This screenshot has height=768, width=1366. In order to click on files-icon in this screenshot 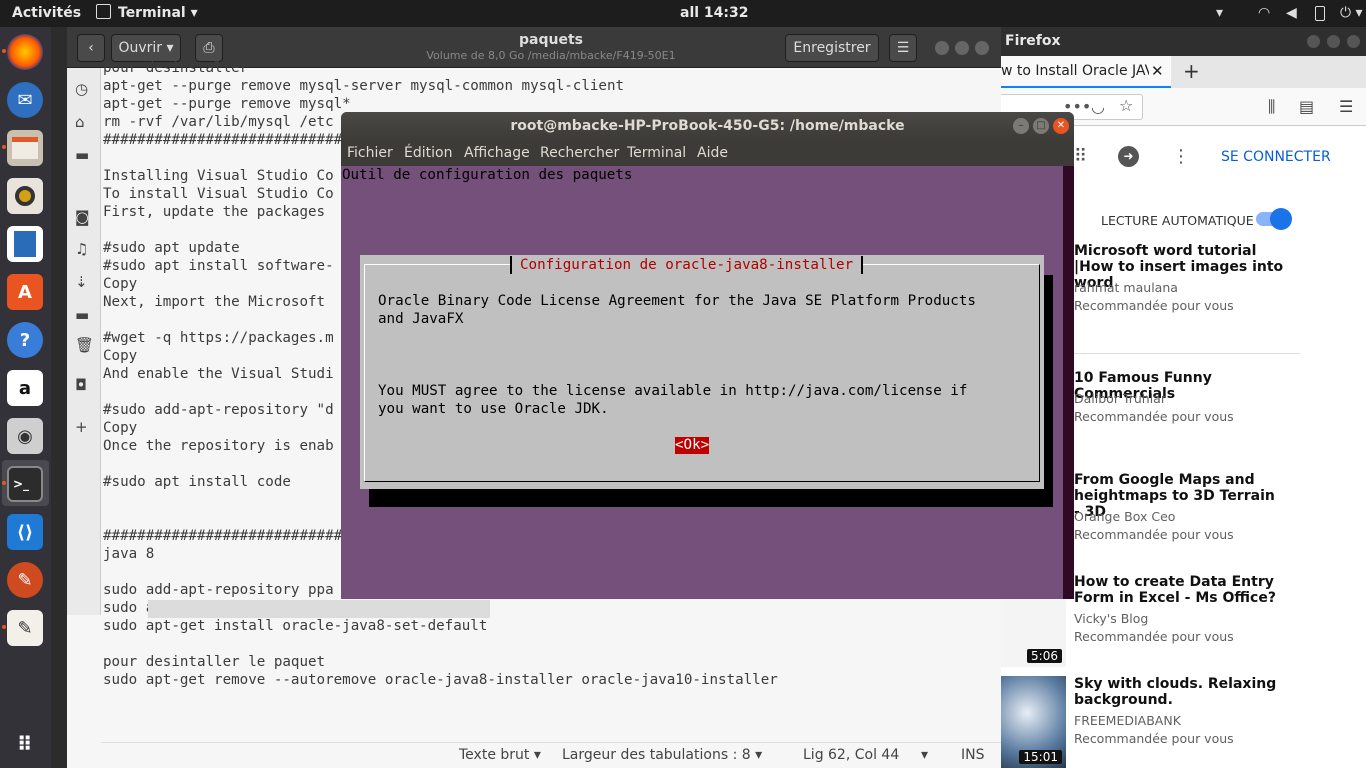, I will do `click(25, 148)`.